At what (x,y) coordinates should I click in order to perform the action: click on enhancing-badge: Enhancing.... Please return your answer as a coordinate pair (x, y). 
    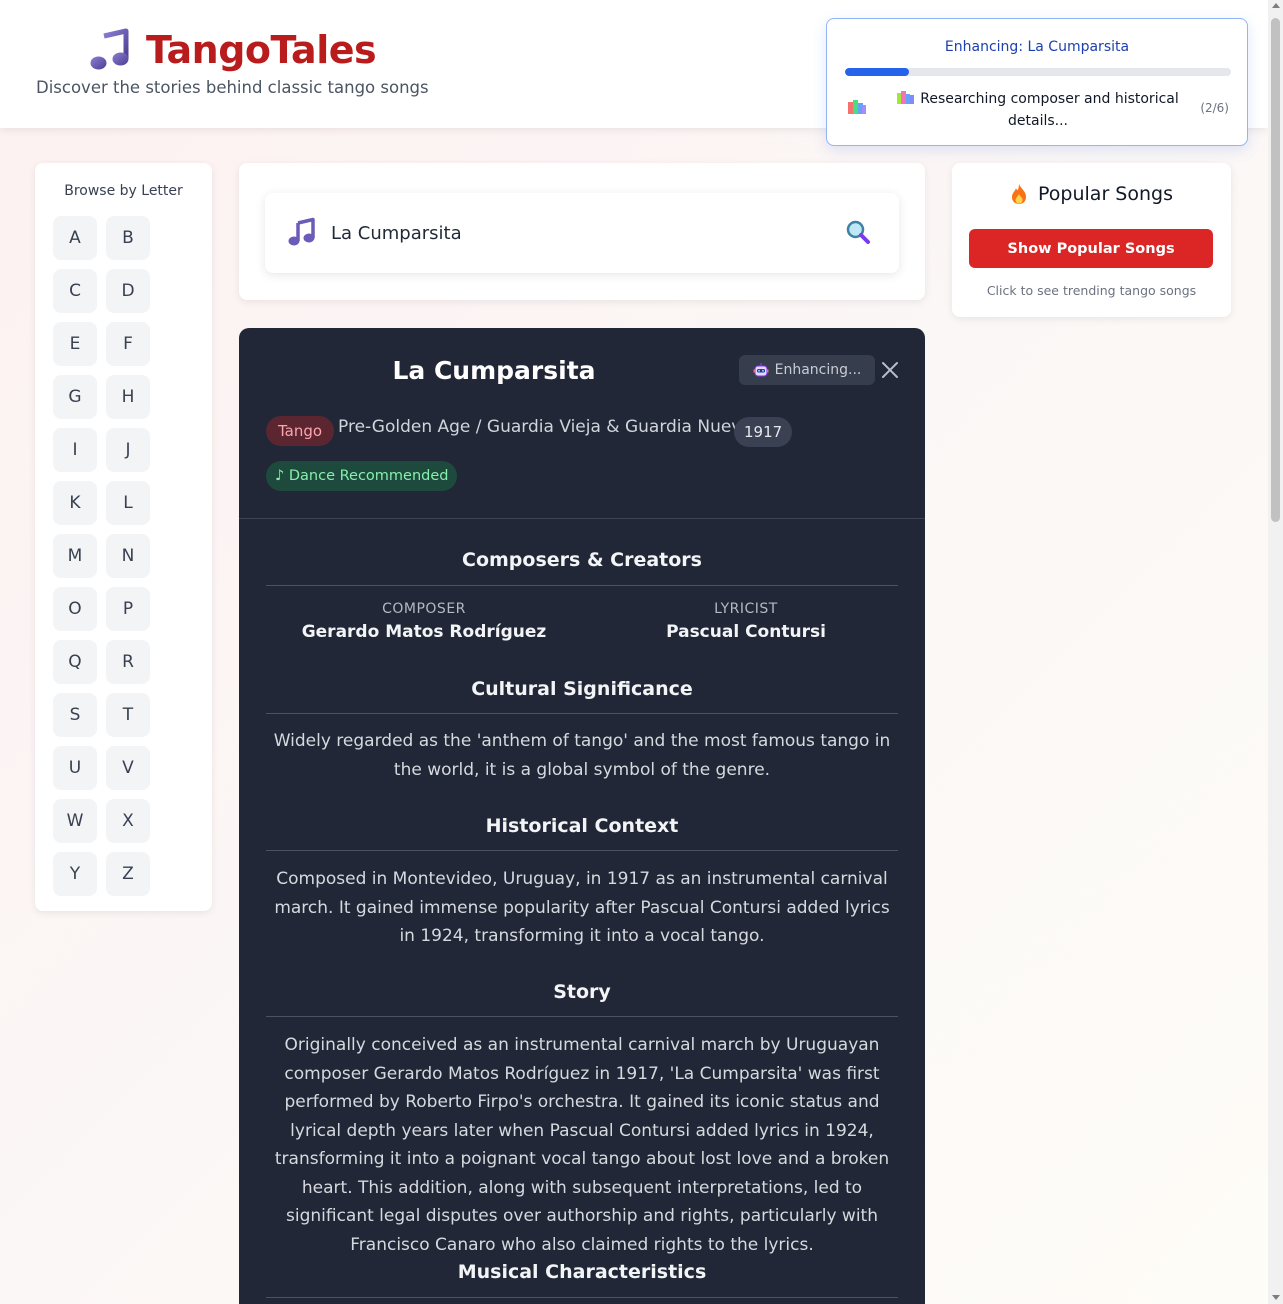
    Looking at the image, I should click on (807, 370).